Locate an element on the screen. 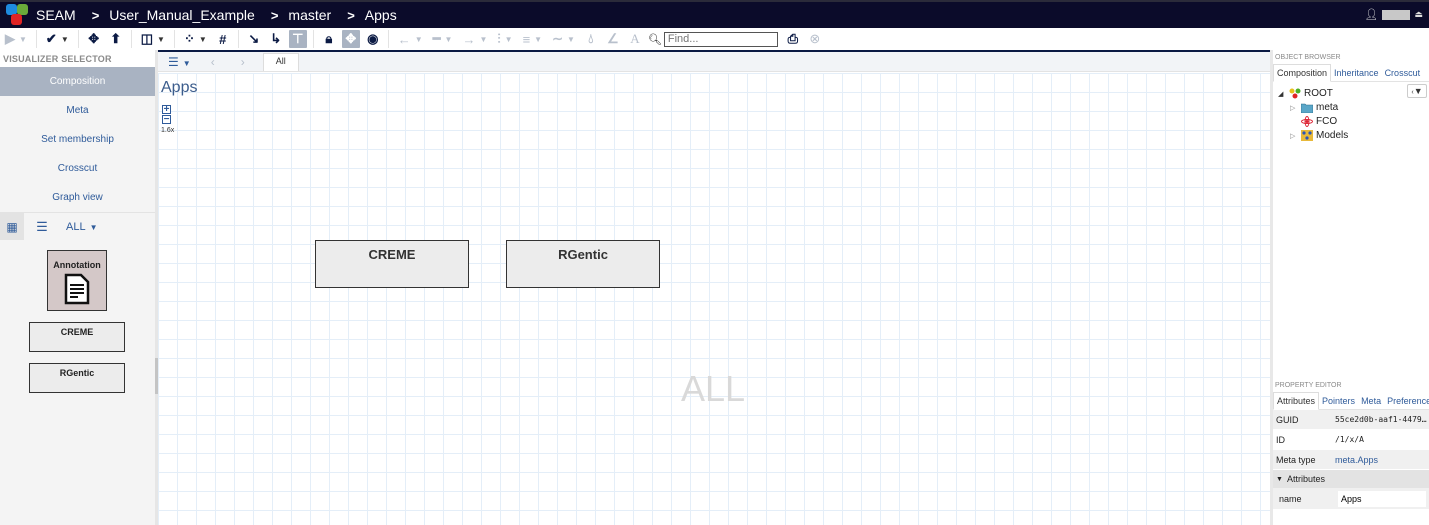 Image resolution: width=1429 pixels, height=525 pixels. node-creme: CREME is located at coordinates (392, 264).